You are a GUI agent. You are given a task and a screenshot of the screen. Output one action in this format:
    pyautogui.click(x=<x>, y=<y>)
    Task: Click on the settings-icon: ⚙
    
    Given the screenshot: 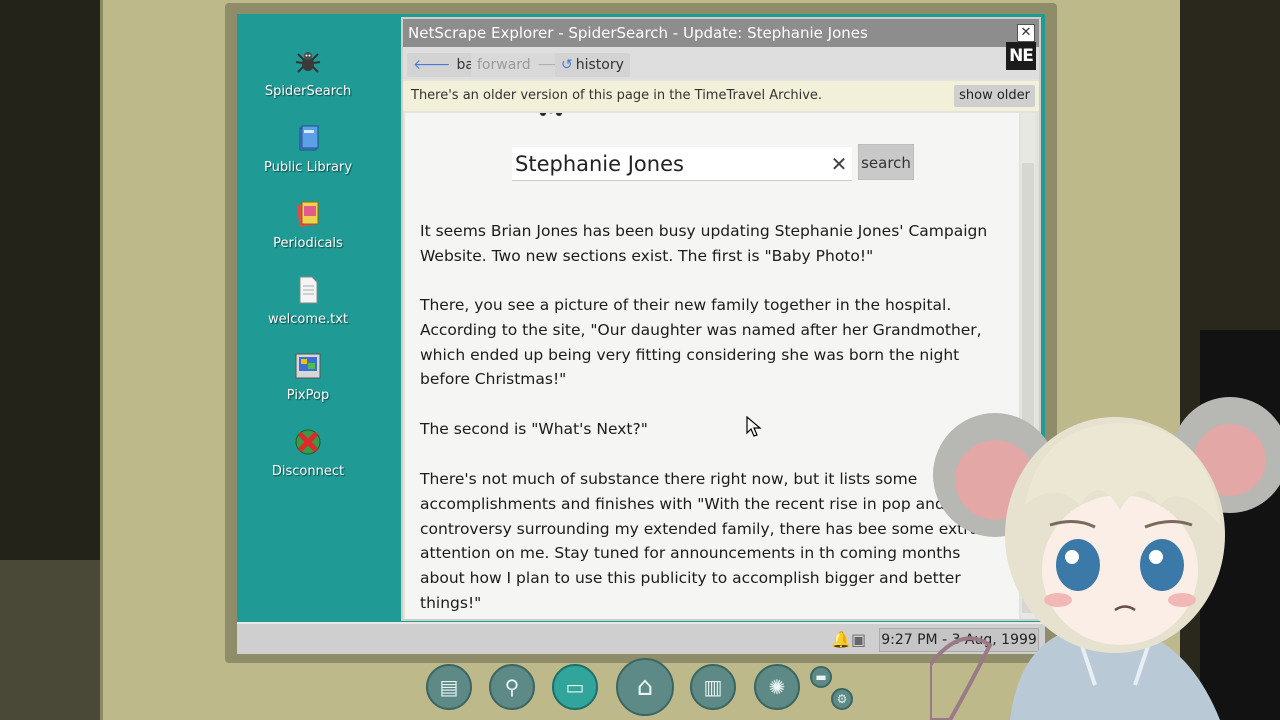 What is the action you would take?
    pyautogui.click(x=842, y=699)
    